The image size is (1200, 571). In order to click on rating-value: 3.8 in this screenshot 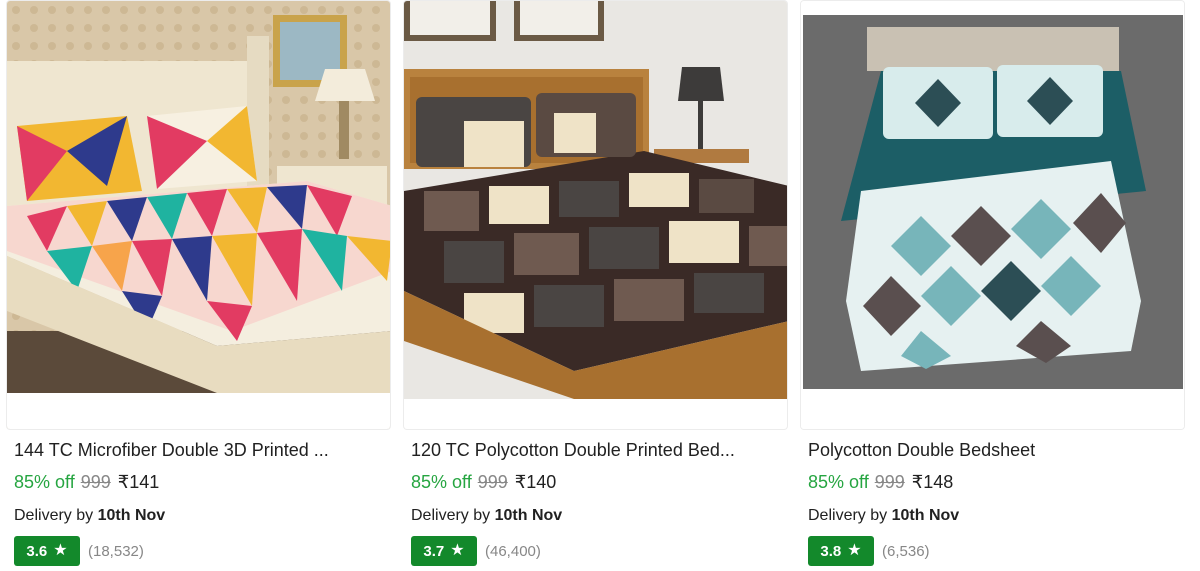, I will do `click(831, 551)`.